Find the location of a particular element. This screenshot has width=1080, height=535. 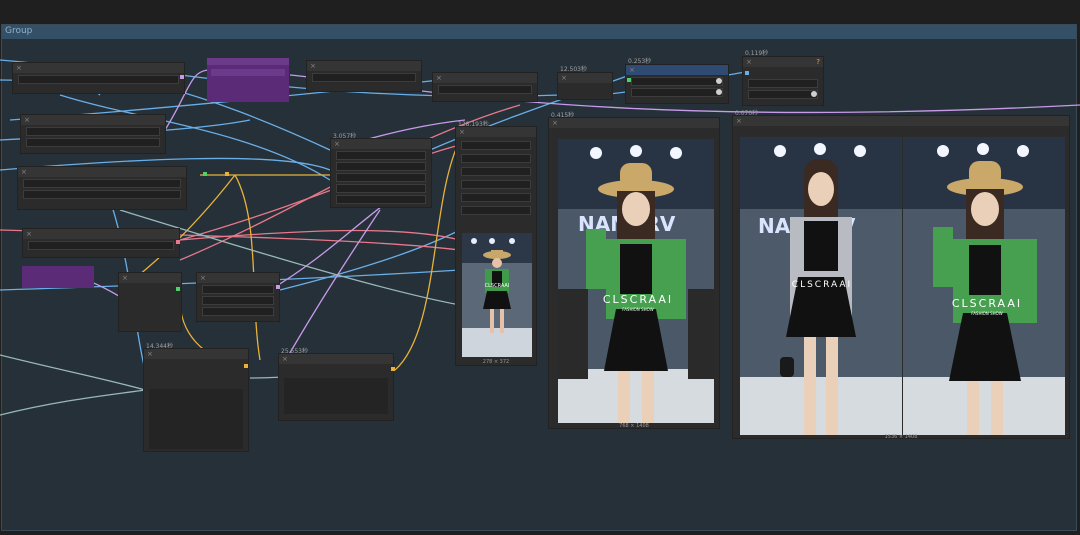

image-size-caption: 1536 × 1408 is located at coordinates (901, 437).